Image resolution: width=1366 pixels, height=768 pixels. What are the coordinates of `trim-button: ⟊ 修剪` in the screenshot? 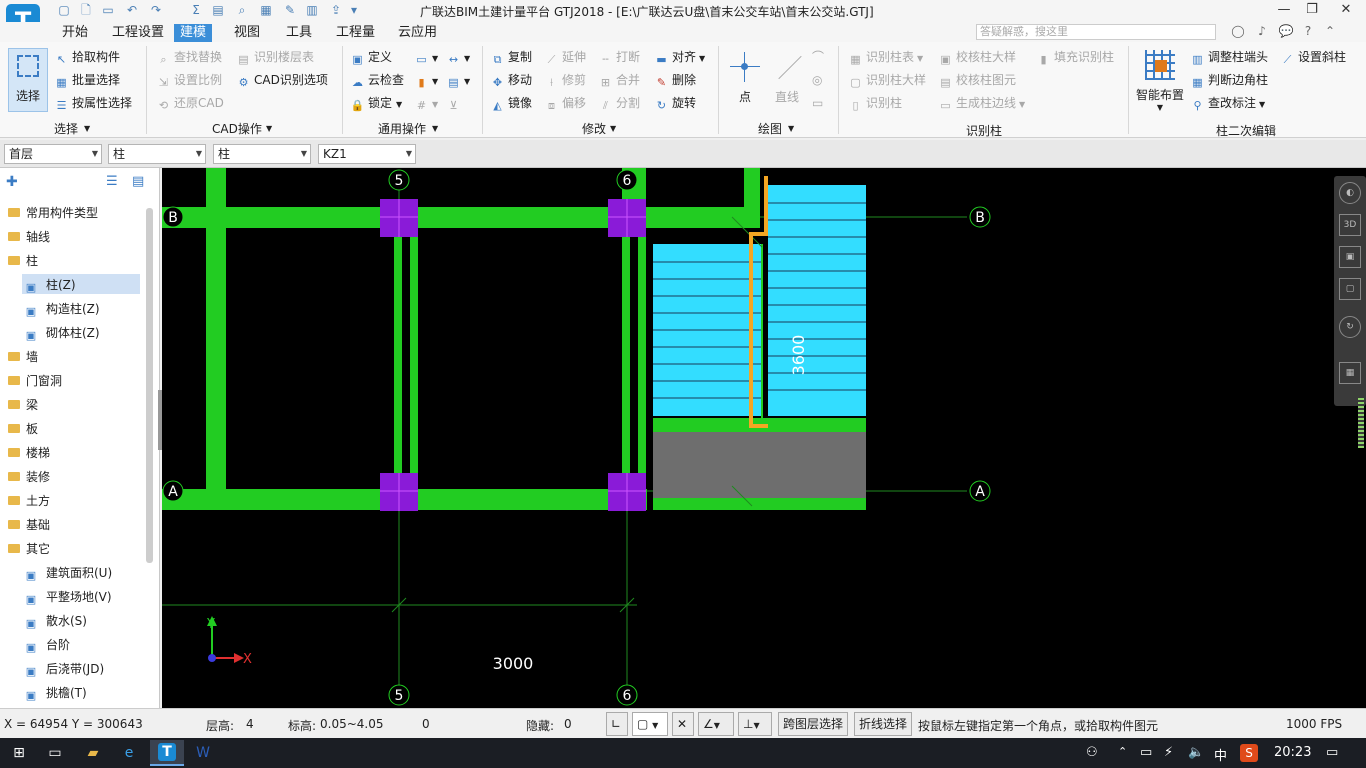 It's located at (565, 80).